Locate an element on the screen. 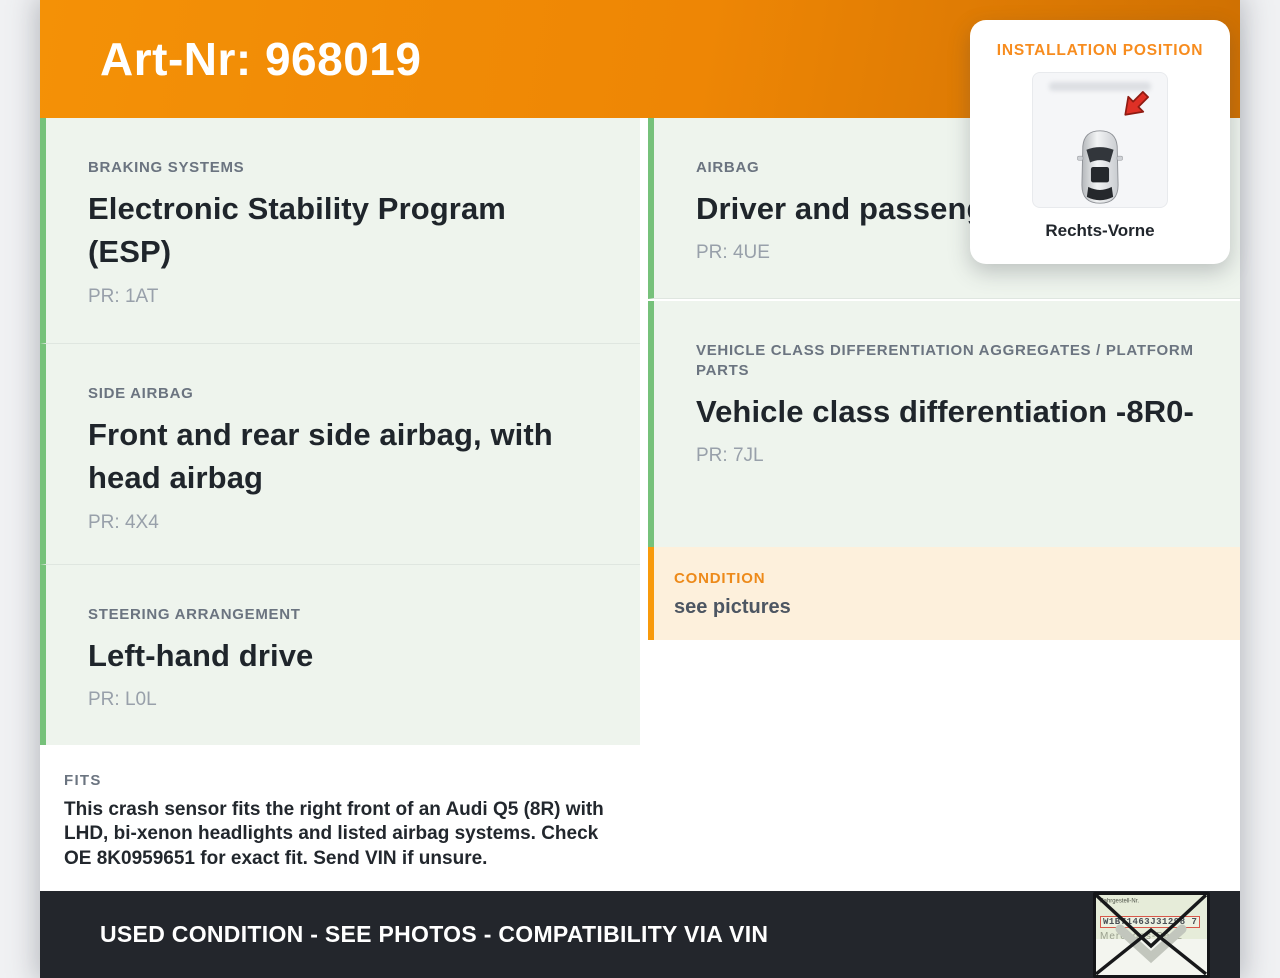 The height and width of the screenshot is (978, 1280). card-title: Left-hand drive is located at coordinates (201, 655).